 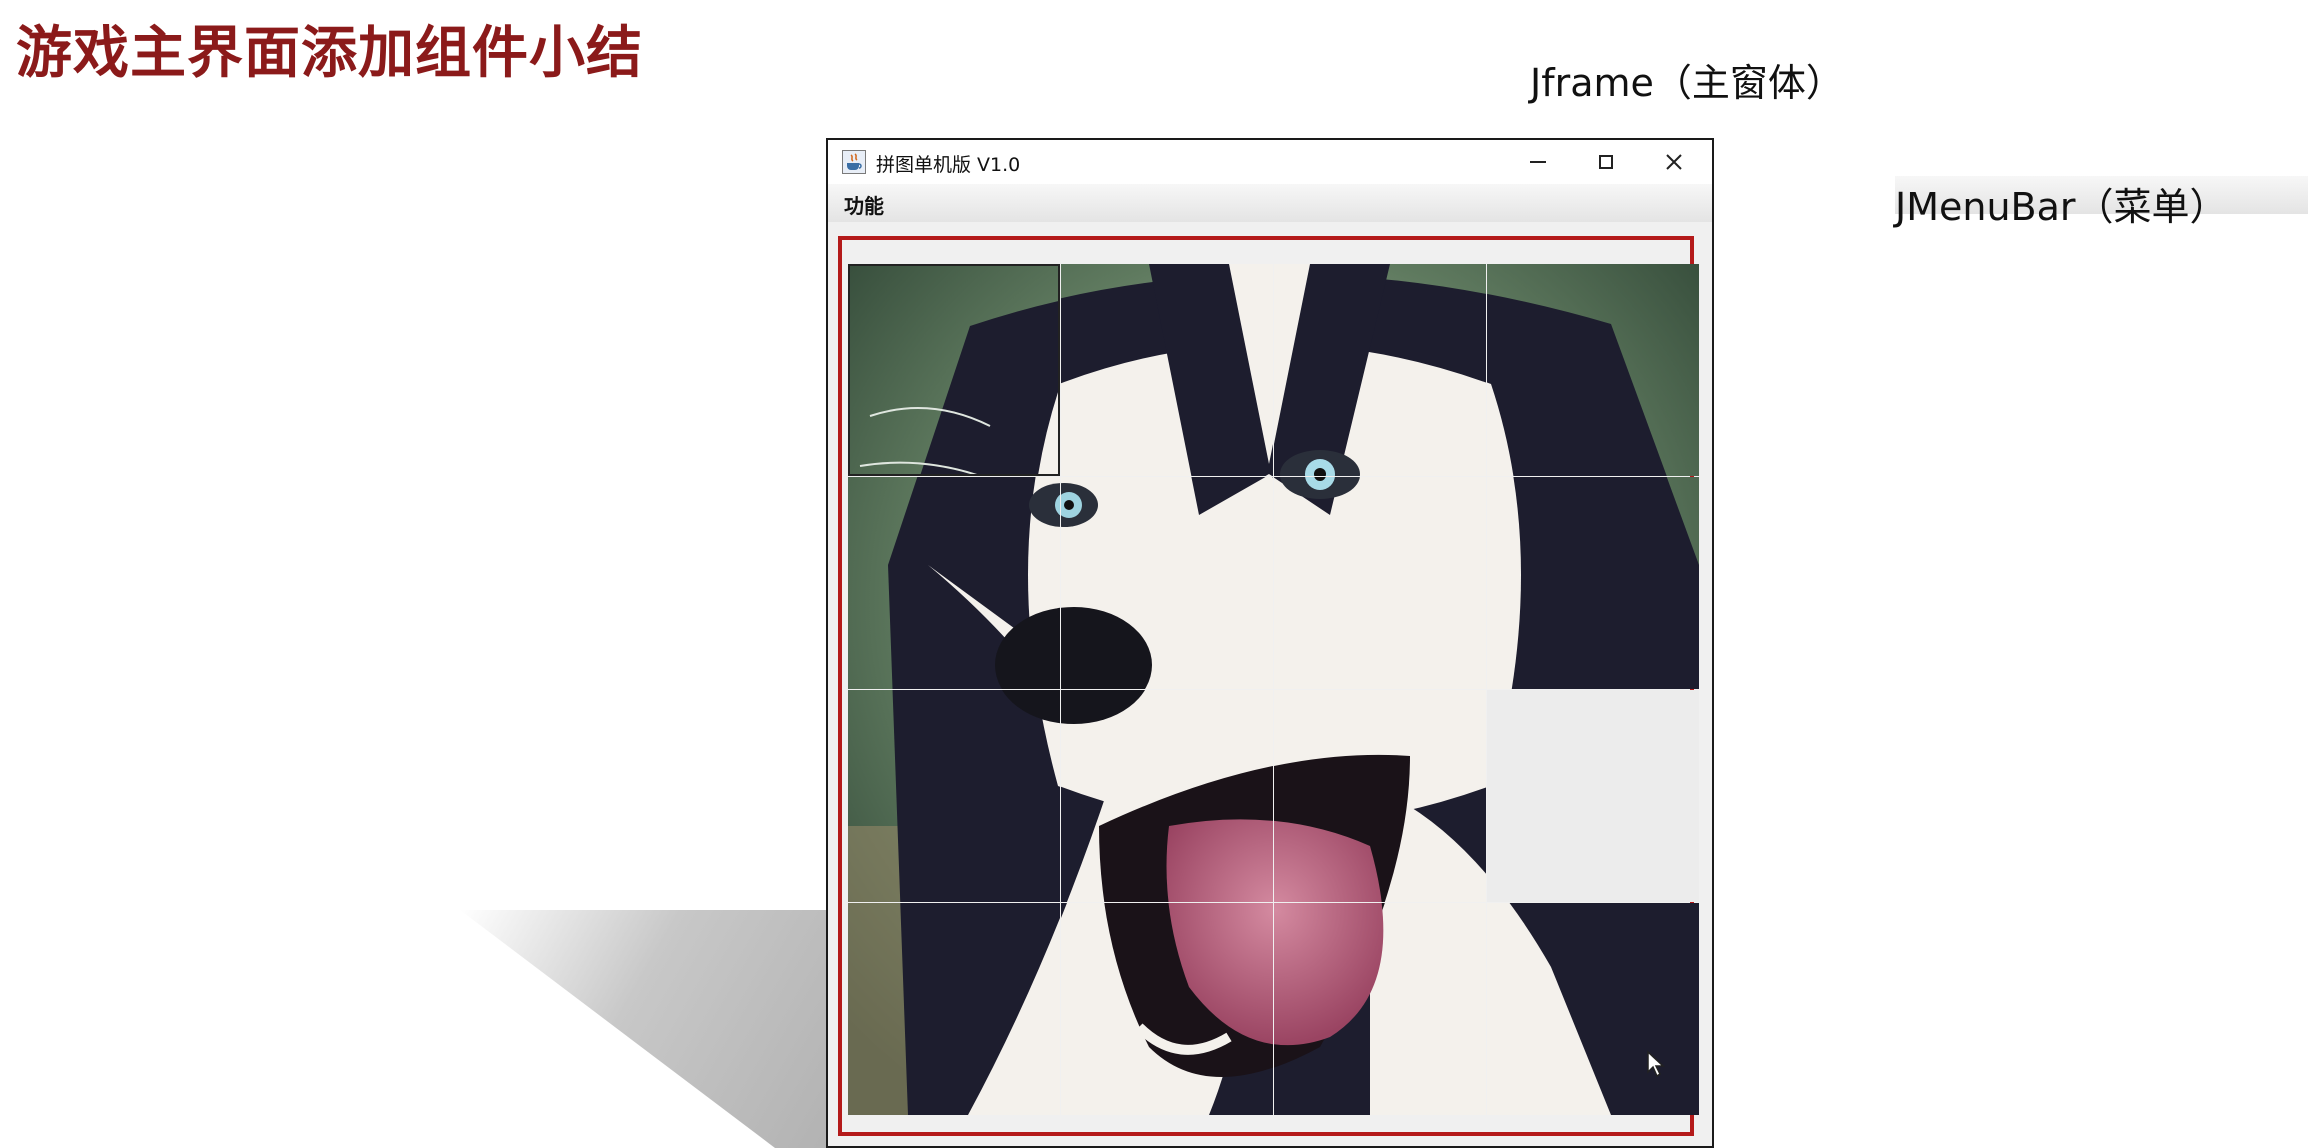 I want to click on maximize-button, so click(x=1606, y=162).